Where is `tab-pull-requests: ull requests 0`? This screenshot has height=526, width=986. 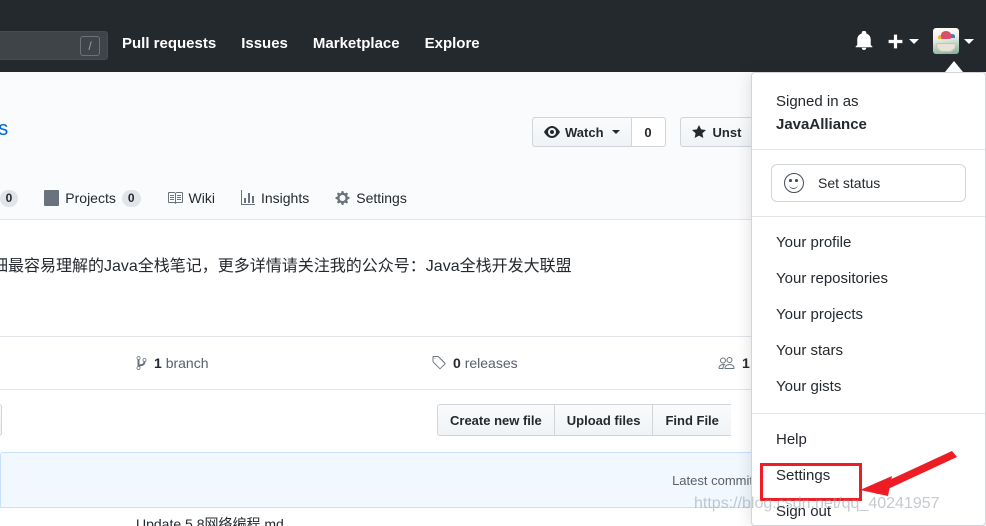
tab-pull-requests: ull requests 0 is located at coordinates (9, 198).